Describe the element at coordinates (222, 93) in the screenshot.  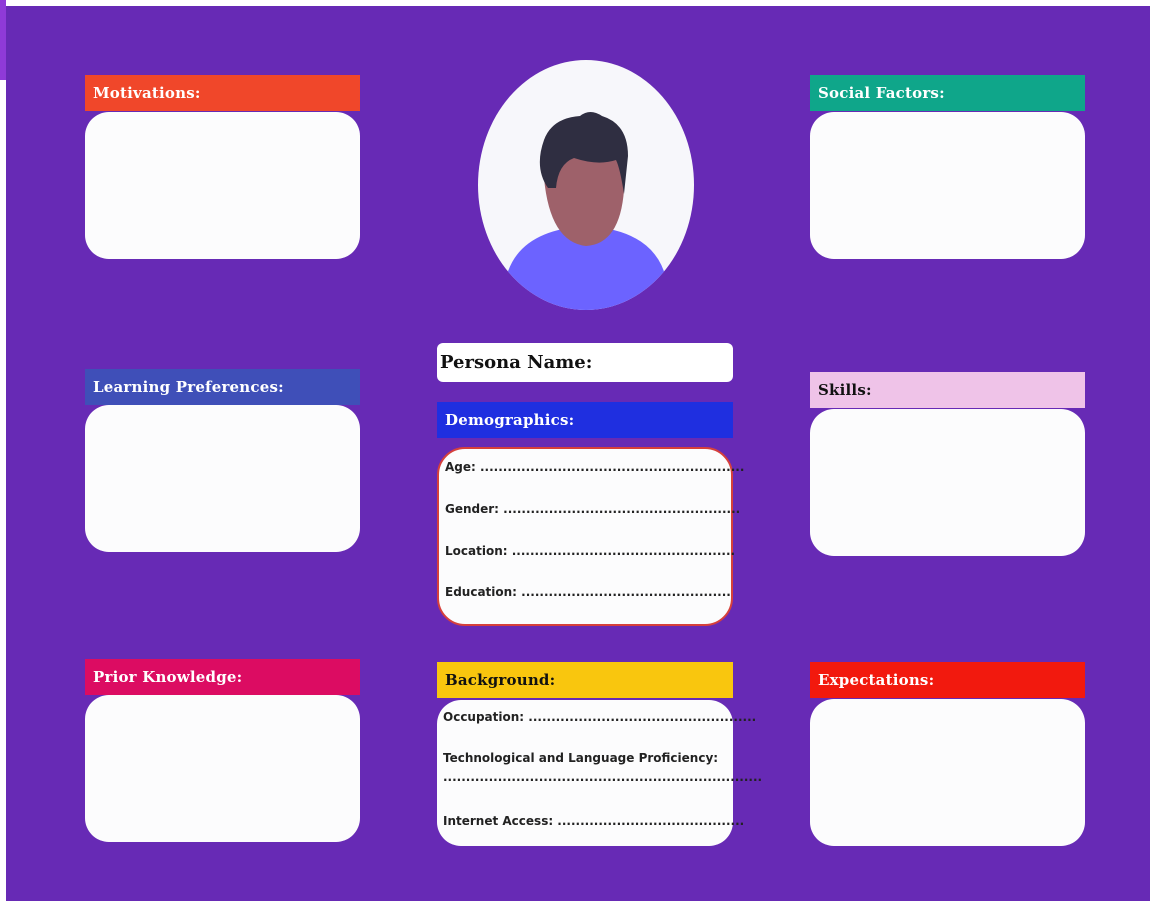
I see `motivations-header: Motivations:` at that location.